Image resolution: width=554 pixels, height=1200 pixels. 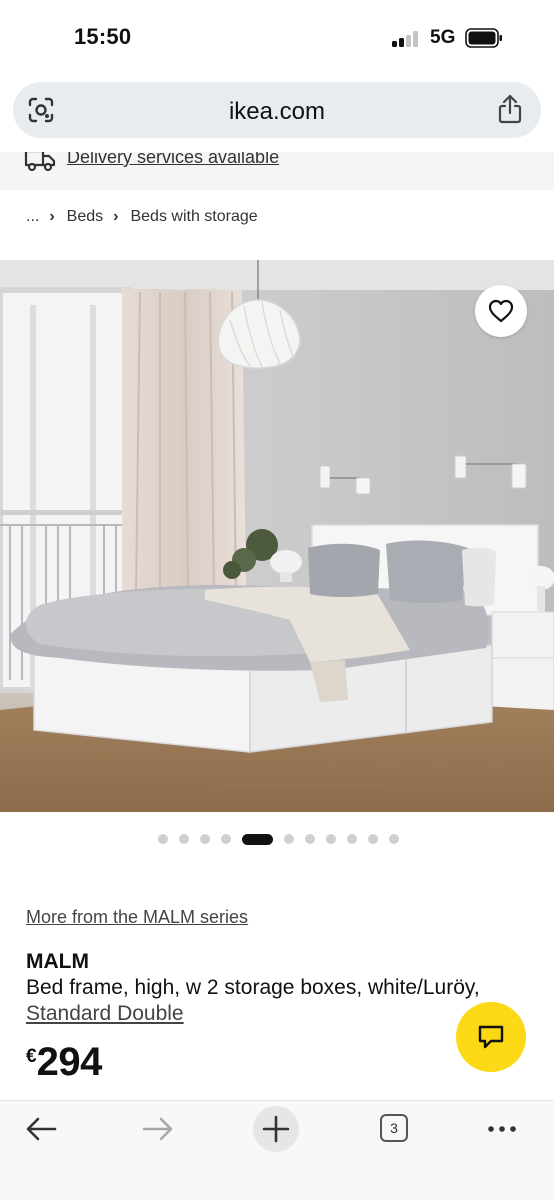 What do you see at coordinates (40, 162) in the screenshot?
I see `delivery-truck-icon` at bounding box center [40, 162].